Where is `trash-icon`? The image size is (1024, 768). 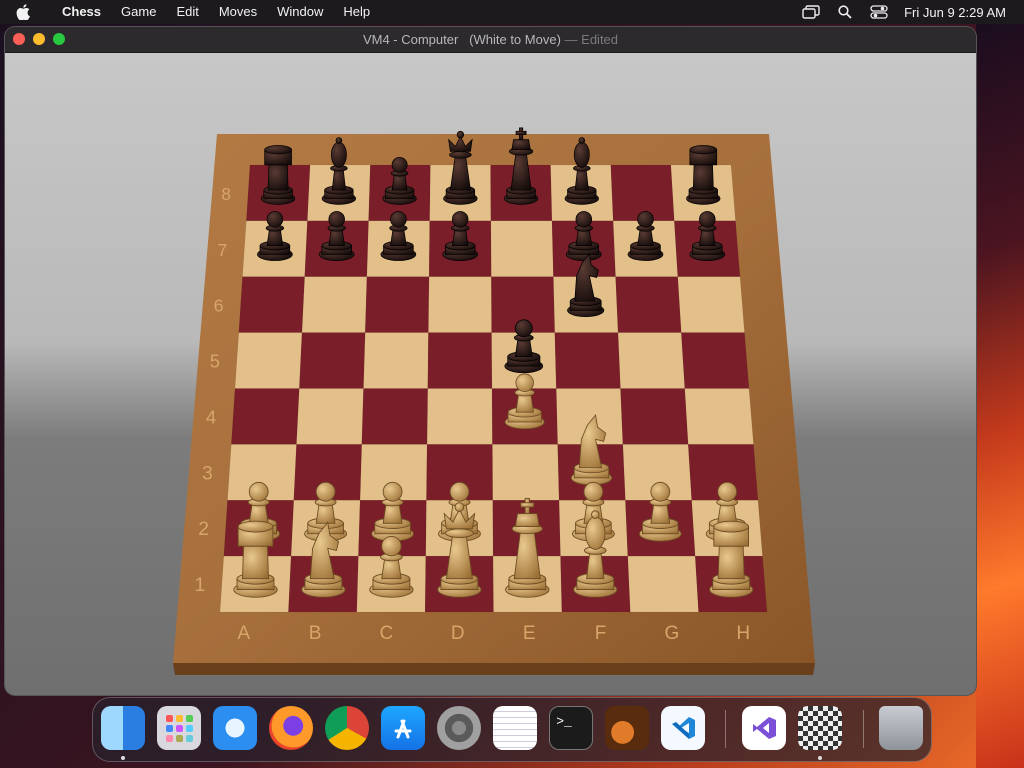 trash-icon is located at coordinates (901, 728).